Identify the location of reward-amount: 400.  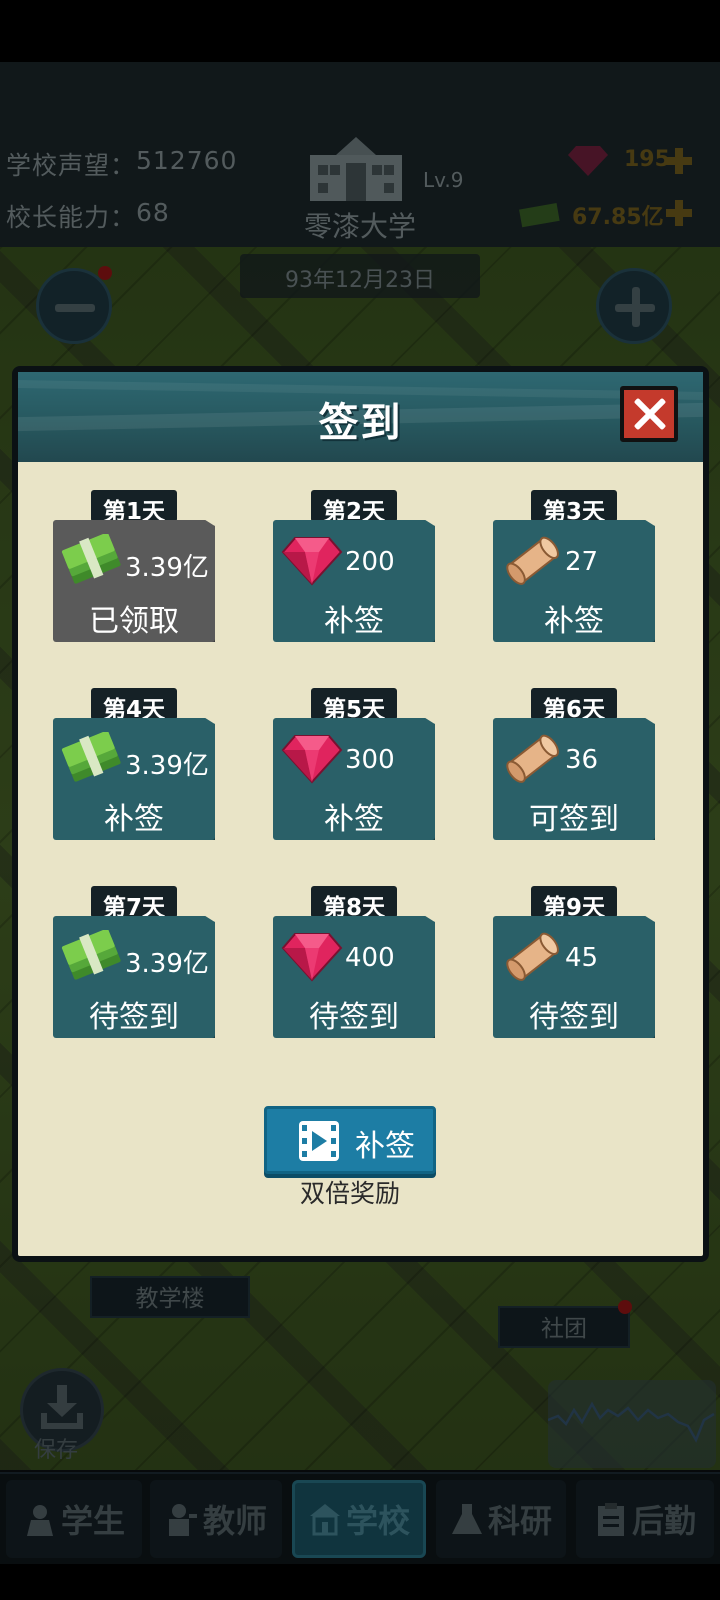
(370, 958).